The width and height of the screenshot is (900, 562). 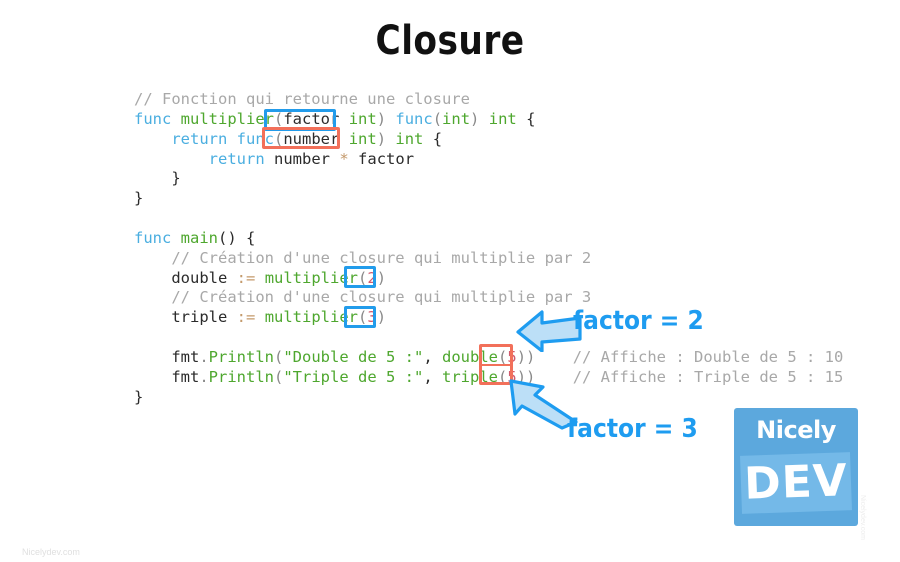 What do you see at coordinates (344, 158) in the screenshot?
I see `code-token: *` at bounding box center [344, 158].